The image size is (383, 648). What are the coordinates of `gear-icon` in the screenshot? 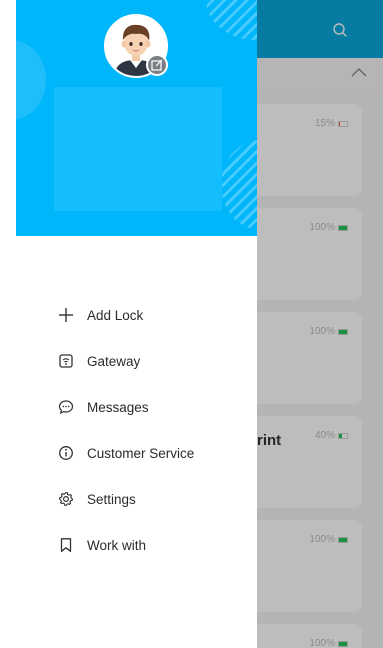 It's located at (66, 499).